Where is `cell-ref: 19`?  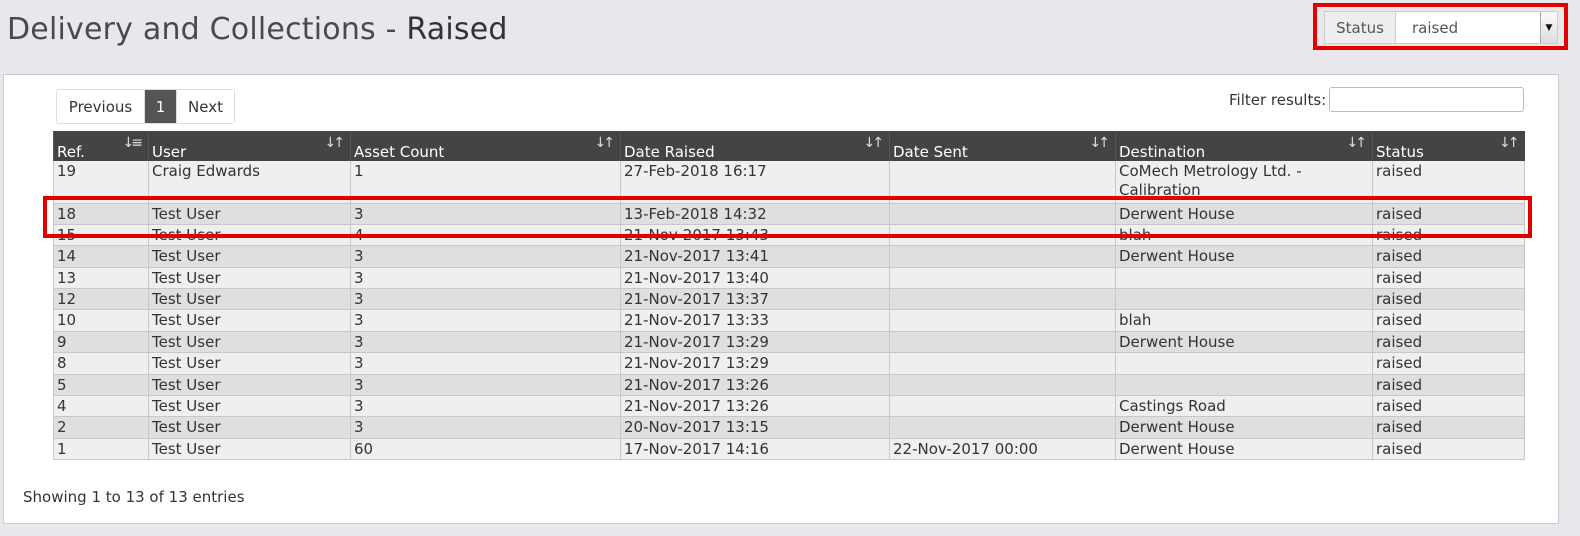 cell-ref: 19 is located at coordinates (101, 182).